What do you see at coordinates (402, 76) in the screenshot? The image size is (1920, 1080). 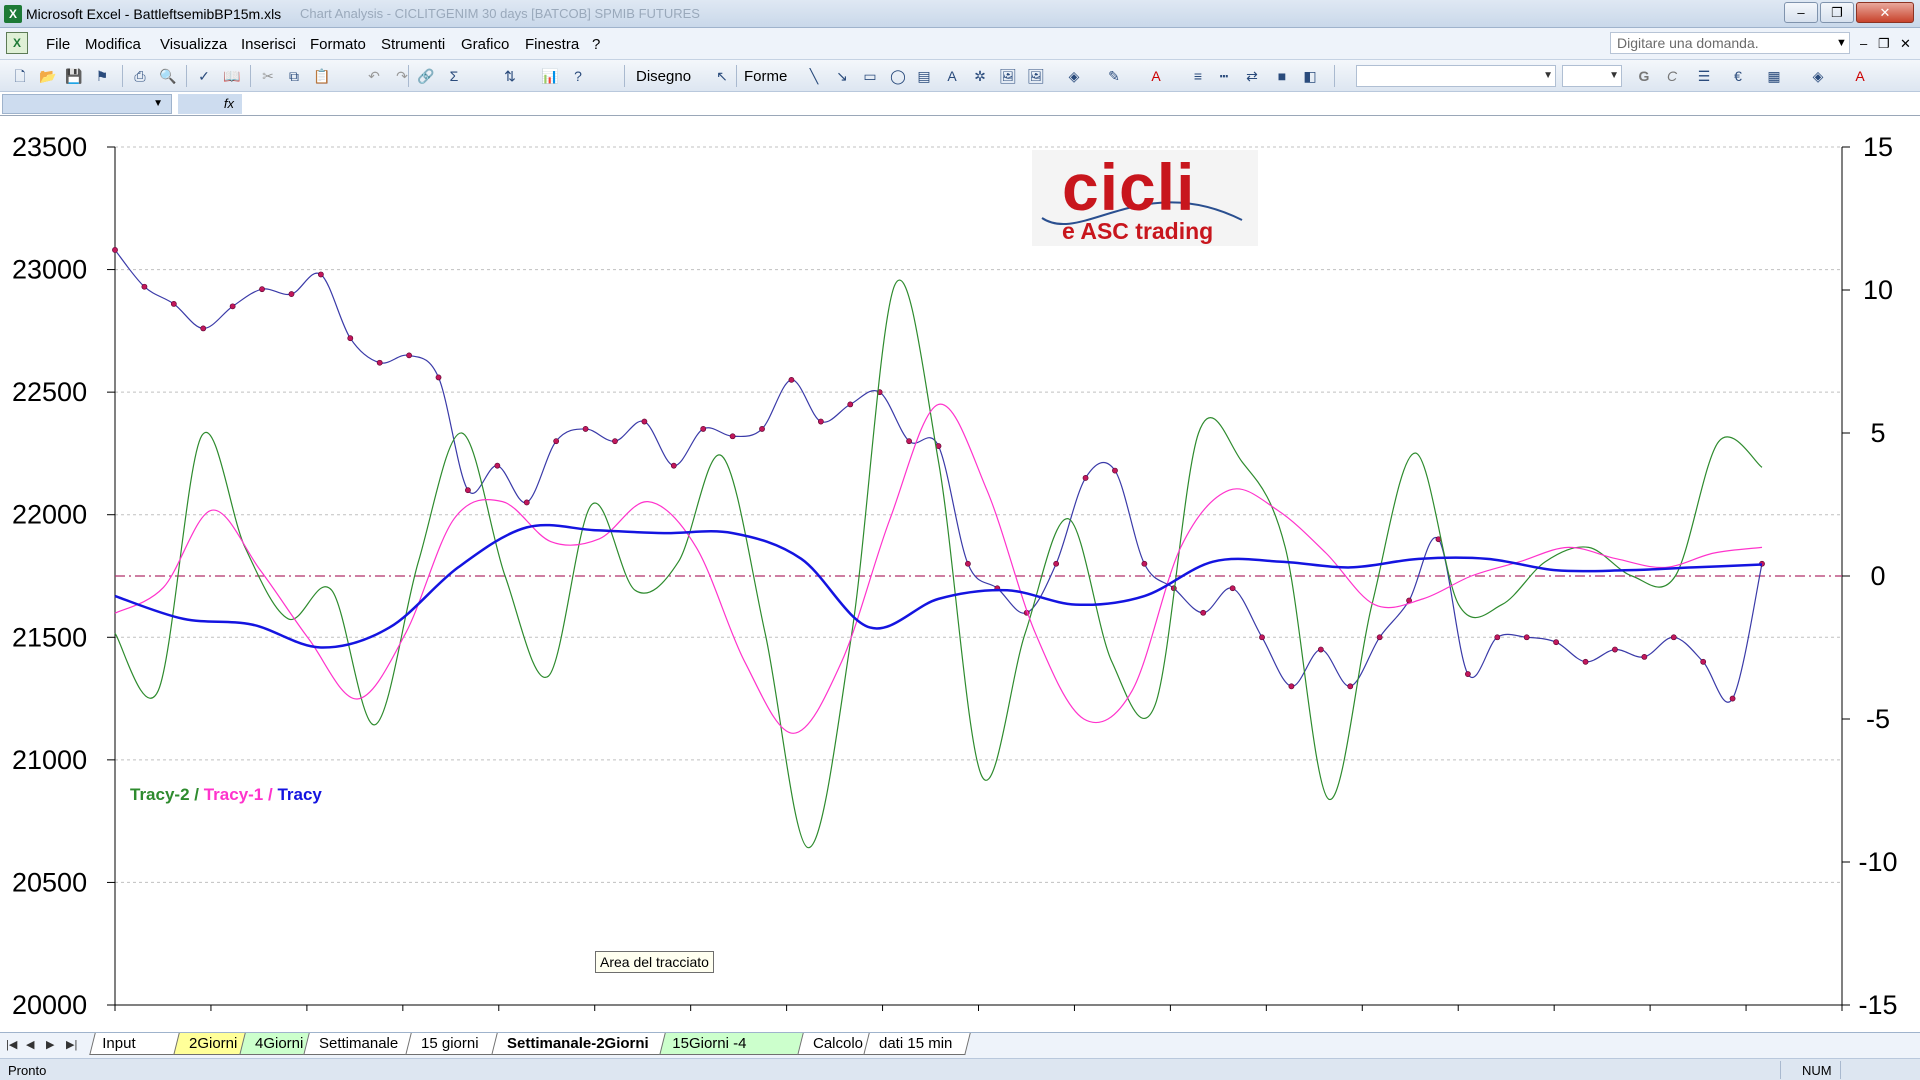 I see `redo-icon: ↷` at bounding box center [402, 76].